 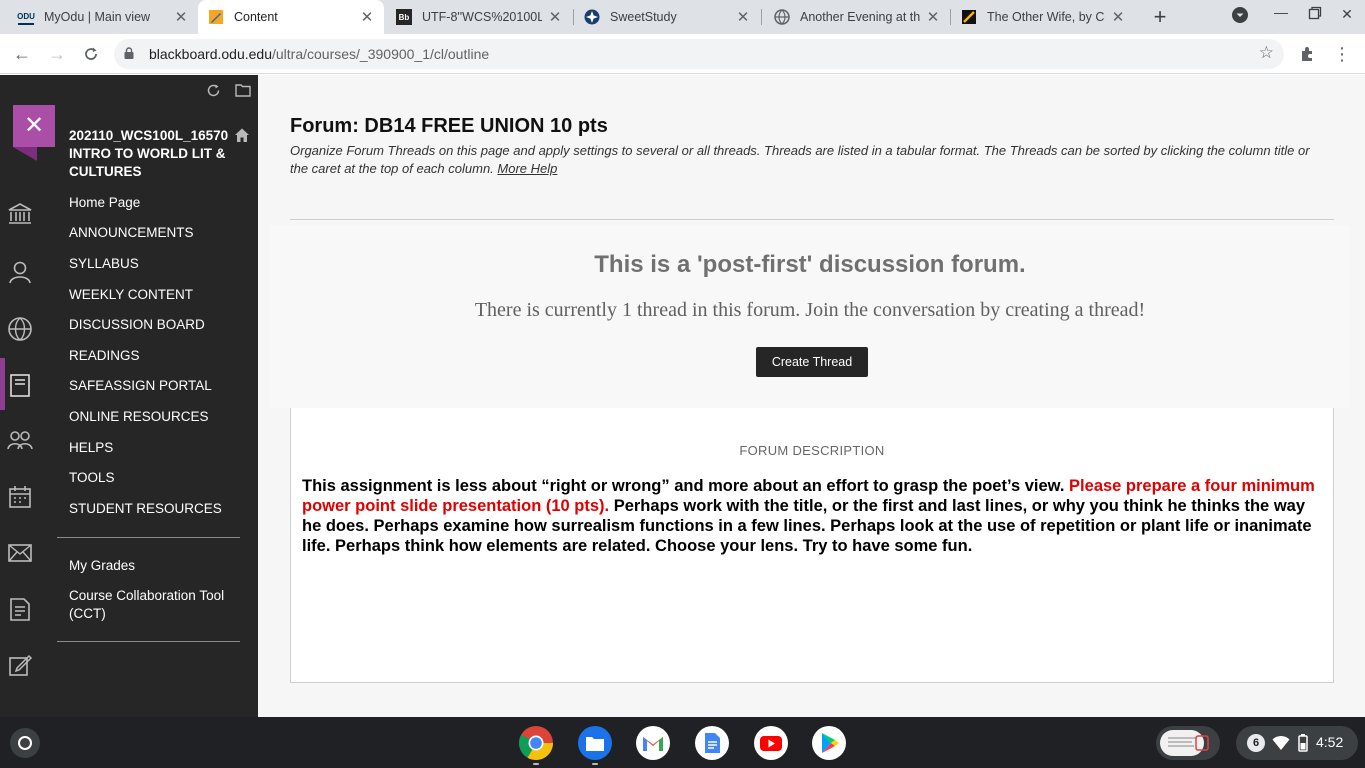 I want to click on menu-item-safeassign-portal: SAFEASSIGN PORTAL, so click(x=140, y=385).